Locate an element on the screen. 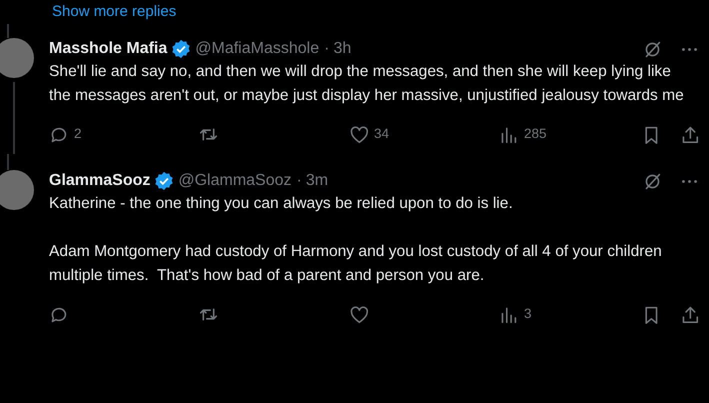 The width and height of the screenshot is (709, 403). post-text: She'll lie and say no, and then we will drop the messages, and then she will keep lying like the messages aren't out, or maybe just display her massive, unjustified jealousy towards me is located at coordinates (367, 84).